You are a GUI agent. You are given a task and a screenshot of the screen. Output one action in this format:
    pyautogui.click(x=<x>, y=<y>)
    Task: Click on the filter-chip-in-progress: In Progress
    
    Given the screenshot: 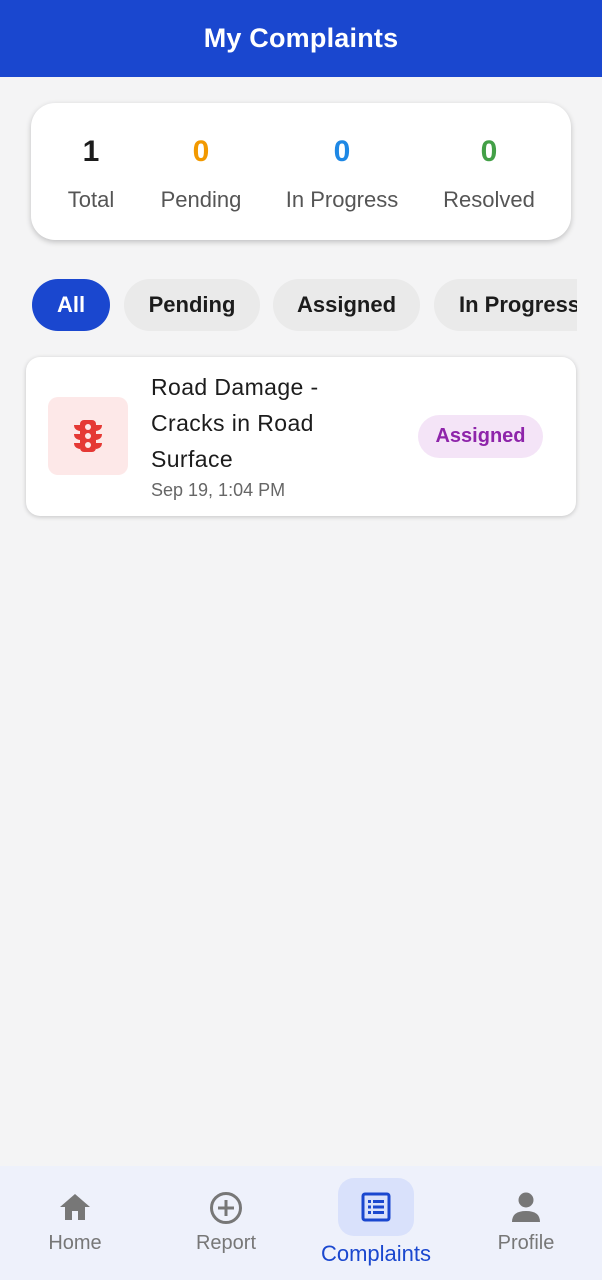 What is the action you would take?
    pyautogui.click(x=505, y=305)
    